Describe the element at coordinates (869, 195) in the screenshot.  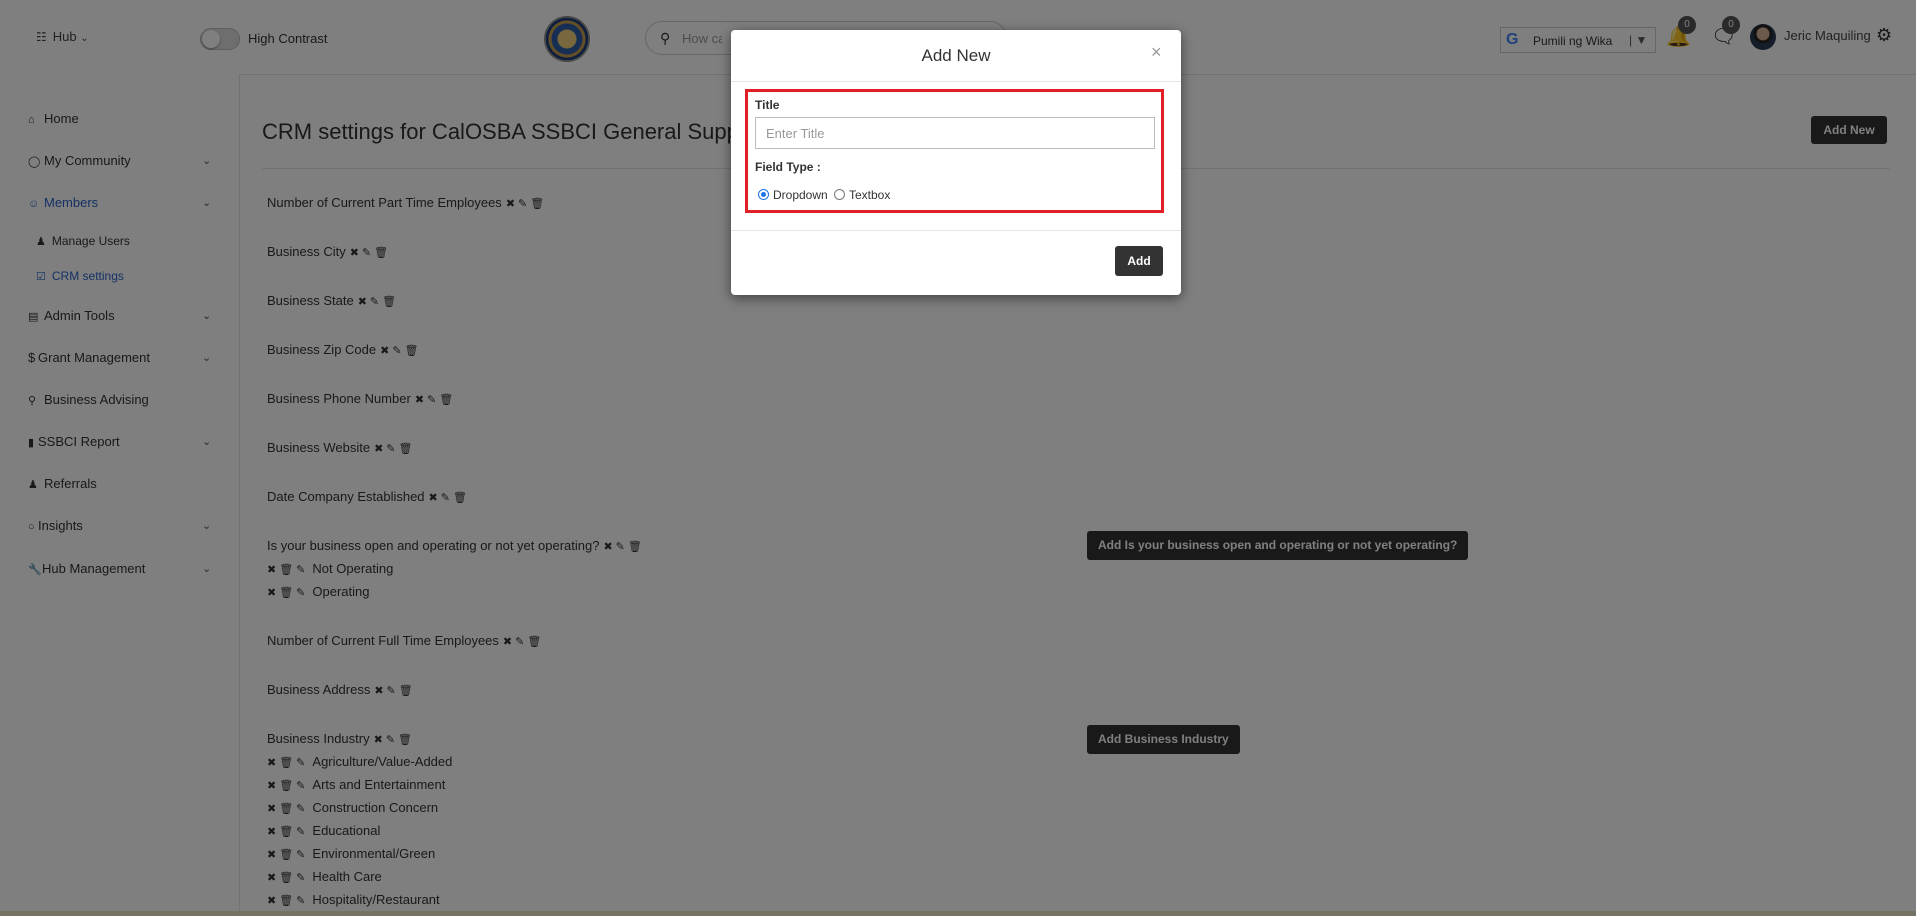
I see `textbox-radio-label: Textbox` at that location.